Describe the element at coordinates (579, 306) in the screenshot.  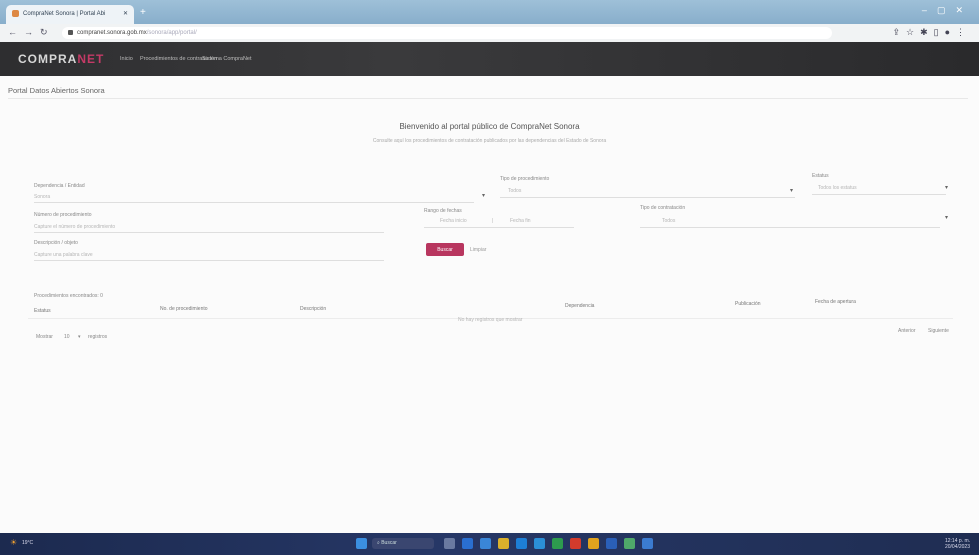
I see `column-header-dependencia: Dependencia` at that location.